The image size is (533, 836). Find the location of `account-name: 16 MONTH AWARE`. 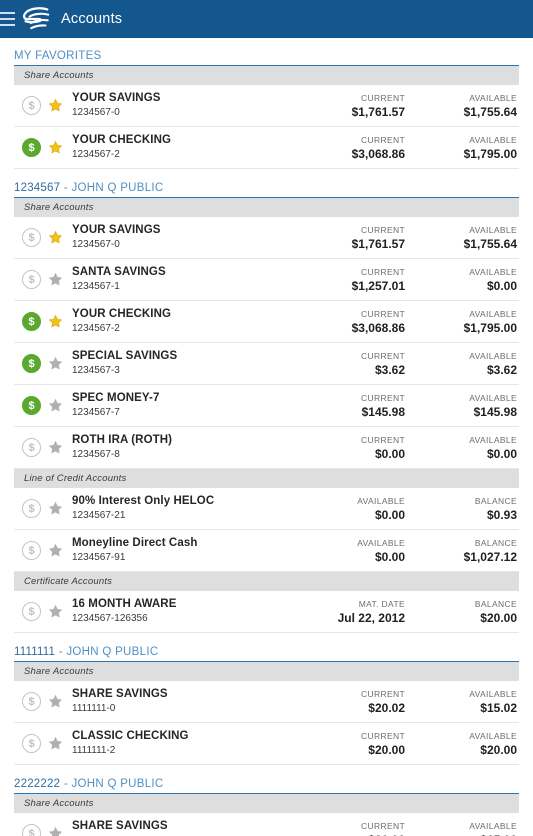

account-name: 16 MONTH AWARE is located at coordinates (124, 604).